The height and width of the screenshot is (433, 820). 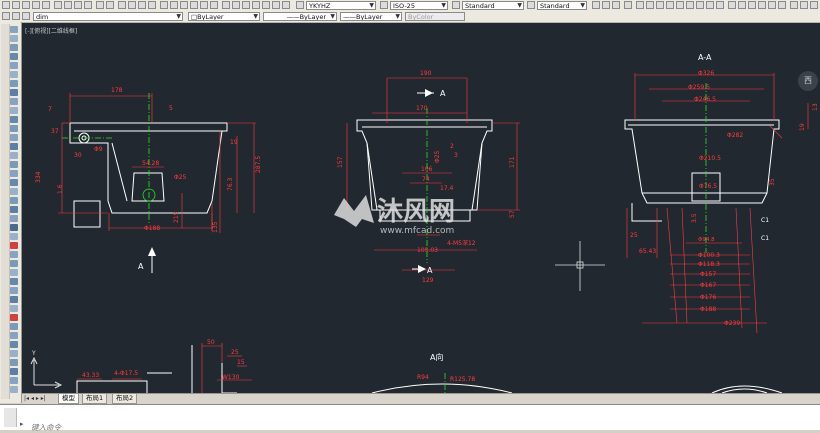 I want to click on tool-h-icon, so click(x=710, y=5).